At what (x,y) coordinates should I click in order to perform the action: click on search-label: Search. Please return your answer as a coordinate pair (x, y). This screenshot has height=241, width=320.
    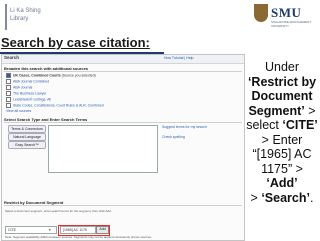
    Looking at the image, I should click on (12, 57).